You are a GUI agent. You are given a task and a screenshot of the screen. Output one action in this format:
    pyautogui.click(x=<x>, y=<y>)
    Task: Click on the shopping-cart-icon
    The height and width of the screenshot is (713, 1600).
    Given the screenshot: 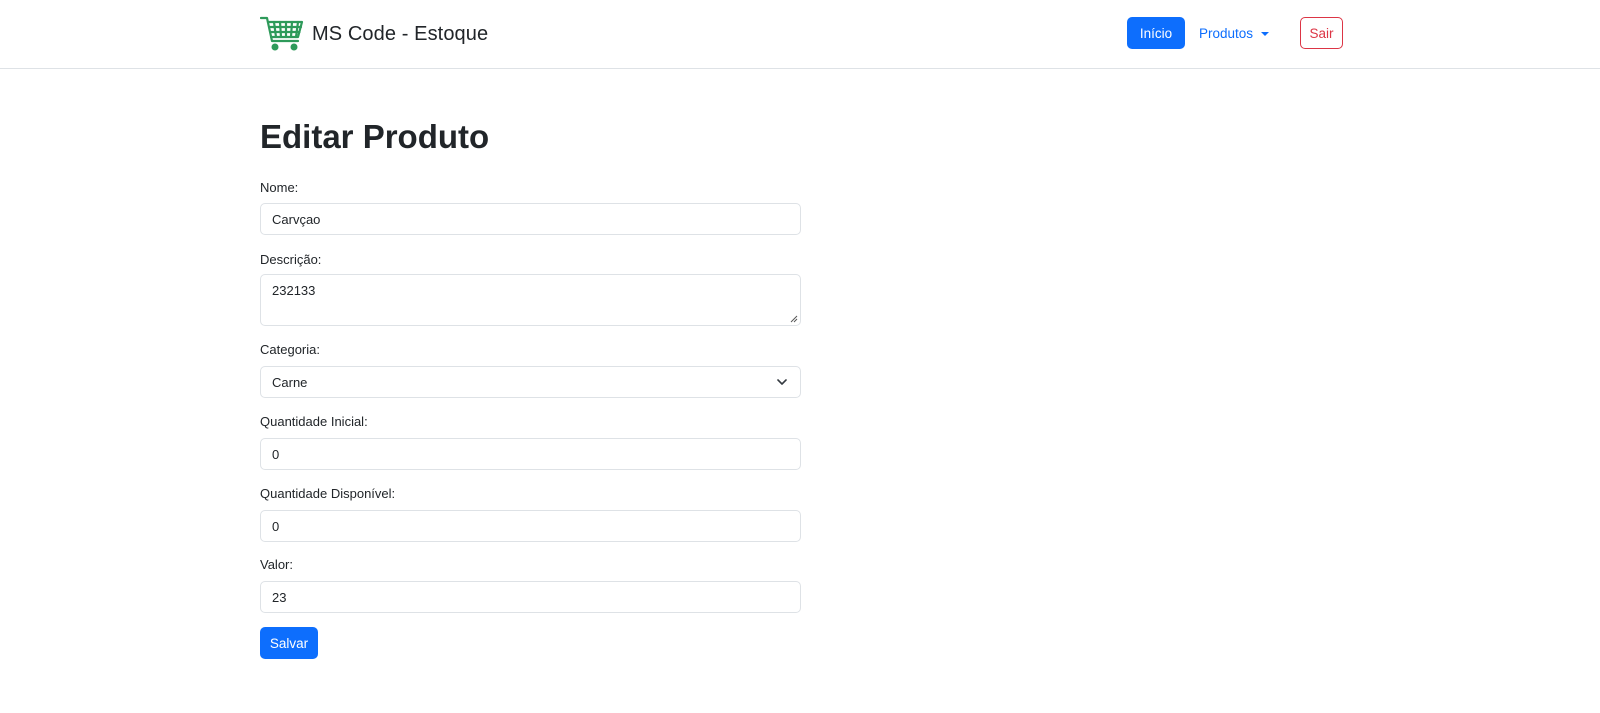 What is the action you would take?
    pyautogui.click(x=282, y=33)
    